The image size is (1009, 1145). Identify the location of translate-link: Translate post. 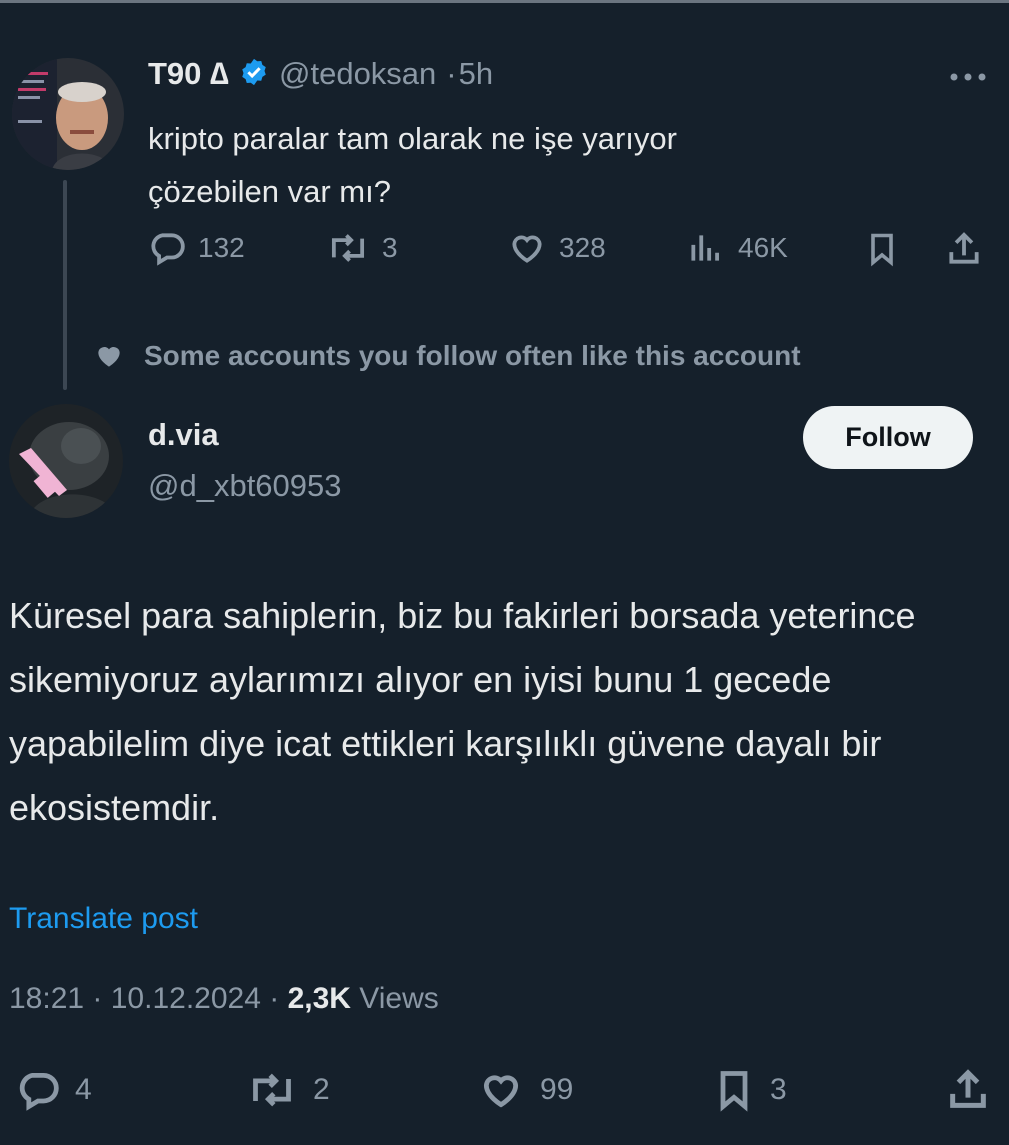
(103, 919).